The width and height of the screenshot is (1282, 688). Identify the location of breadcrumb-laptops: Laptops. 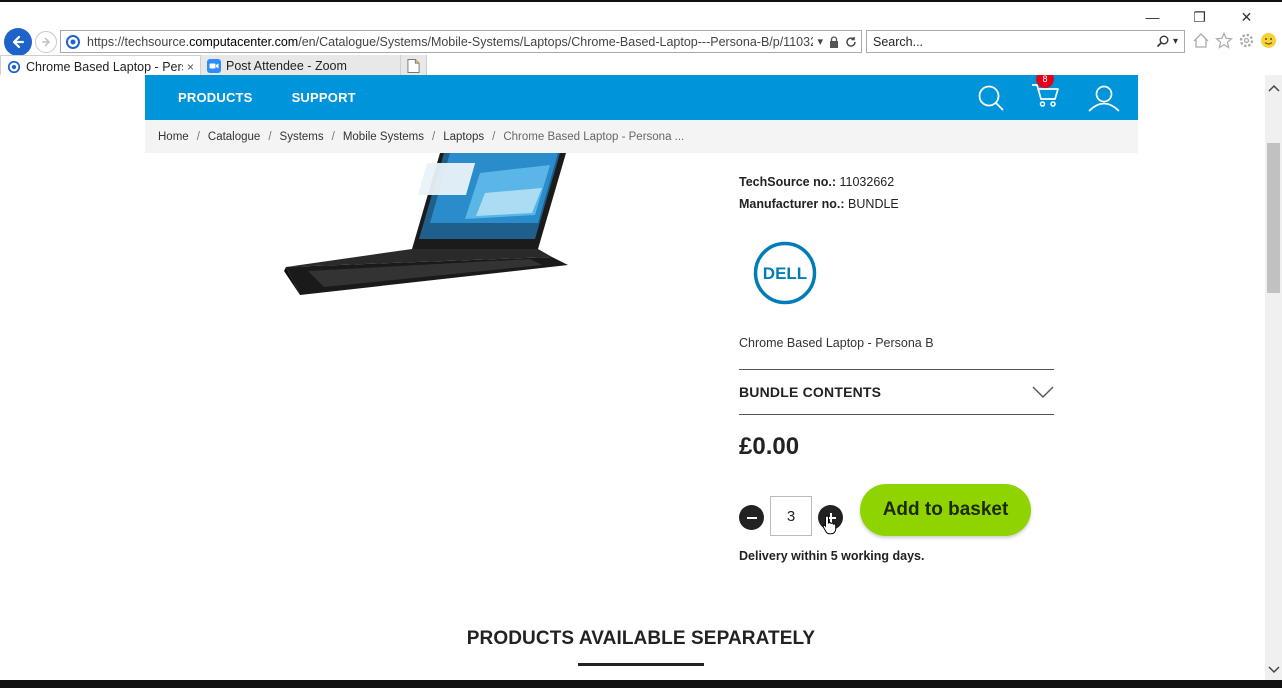
(463, 137).